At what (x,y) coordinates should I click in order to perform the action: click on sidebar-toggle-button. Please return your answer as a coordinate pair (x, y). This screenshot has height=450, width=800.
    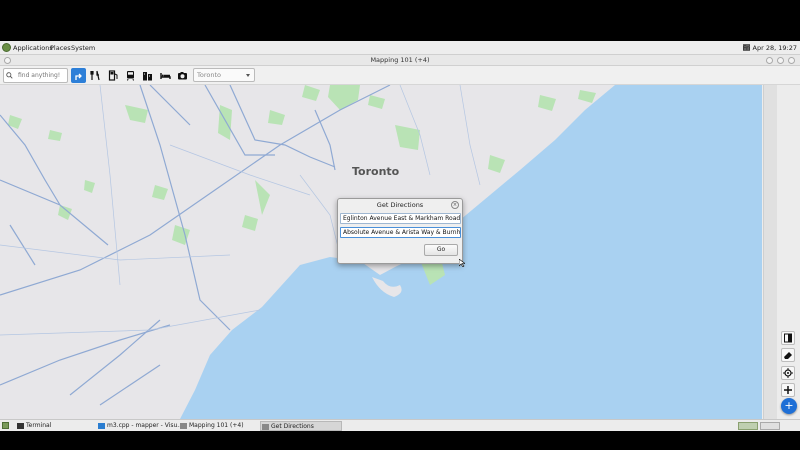
    Looking at the image, I should click on (788, 338).